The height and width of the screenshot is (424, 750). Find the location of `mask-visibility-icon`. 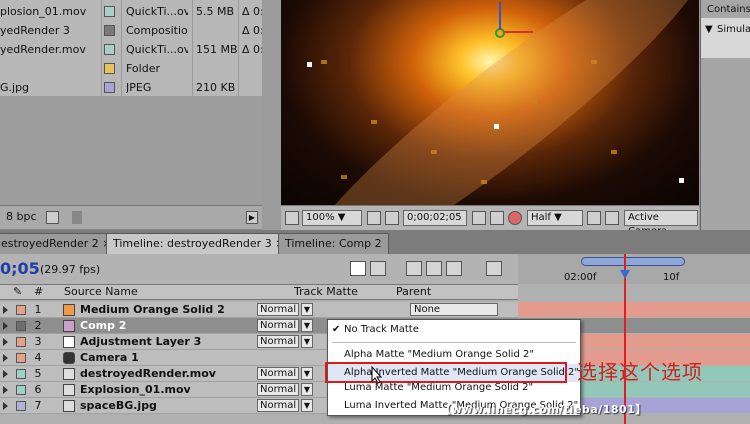

mask-visibility-icon is located at coordinates (392, 218).